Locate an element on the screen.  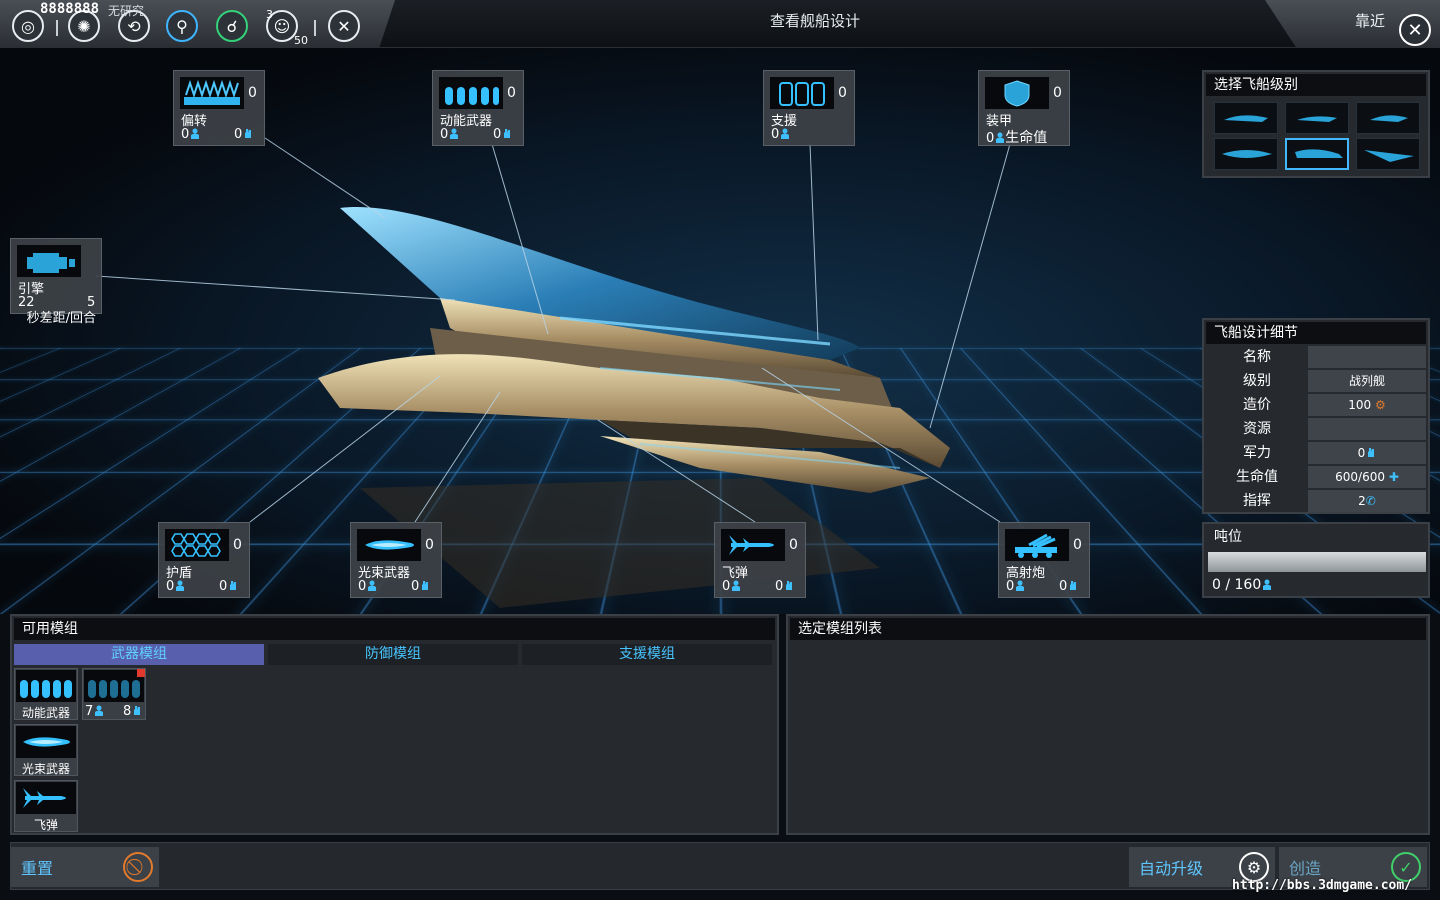
slot-deflector: 0 偏转 0 0 is located at coordinates (219, 108).